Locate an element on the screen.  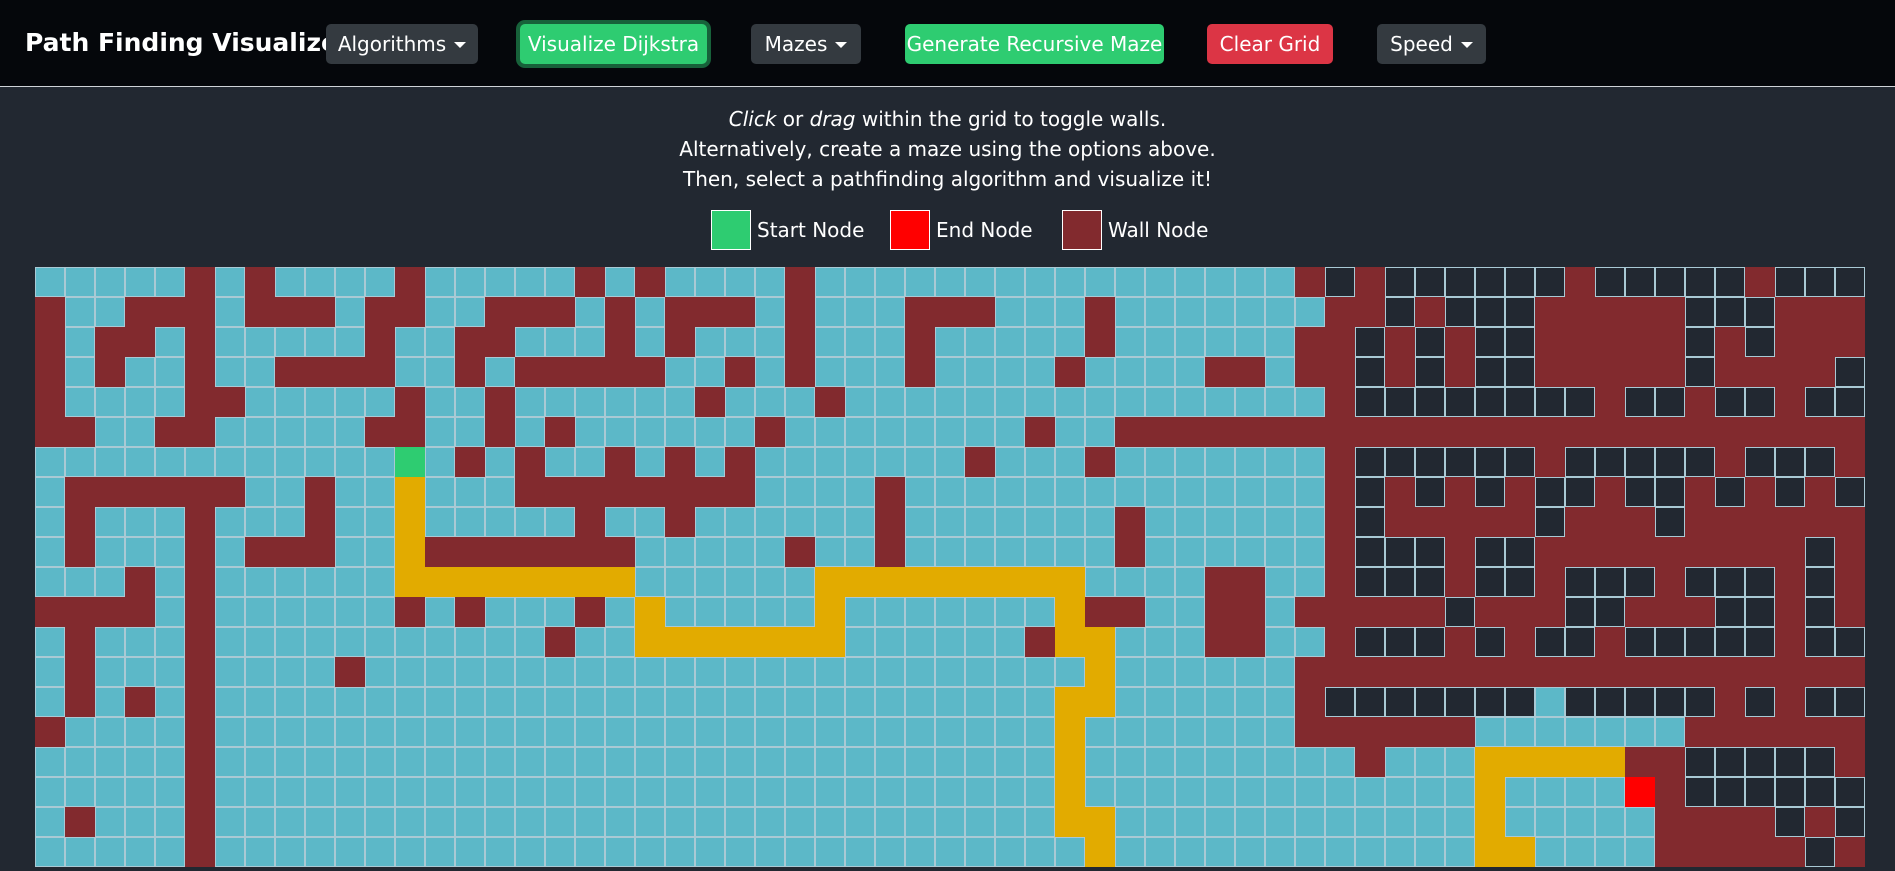
clear-grid-button: Clear Grid is located at coordinates (1270, 44).